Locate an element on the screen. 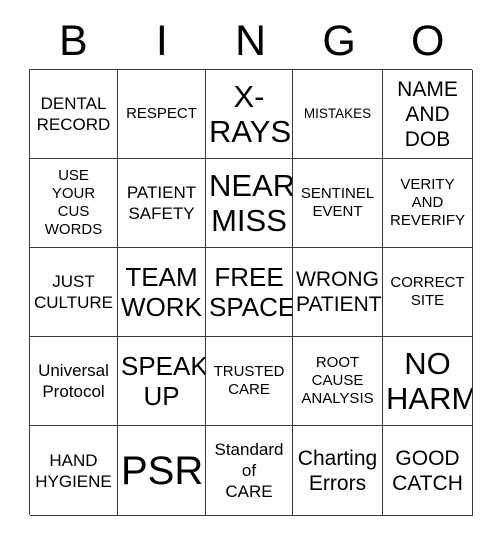 The width and height of the screenshot is (500, 544). bingo-cell-r3c5: CORRECT SITE is located at coordinates (428, 292).